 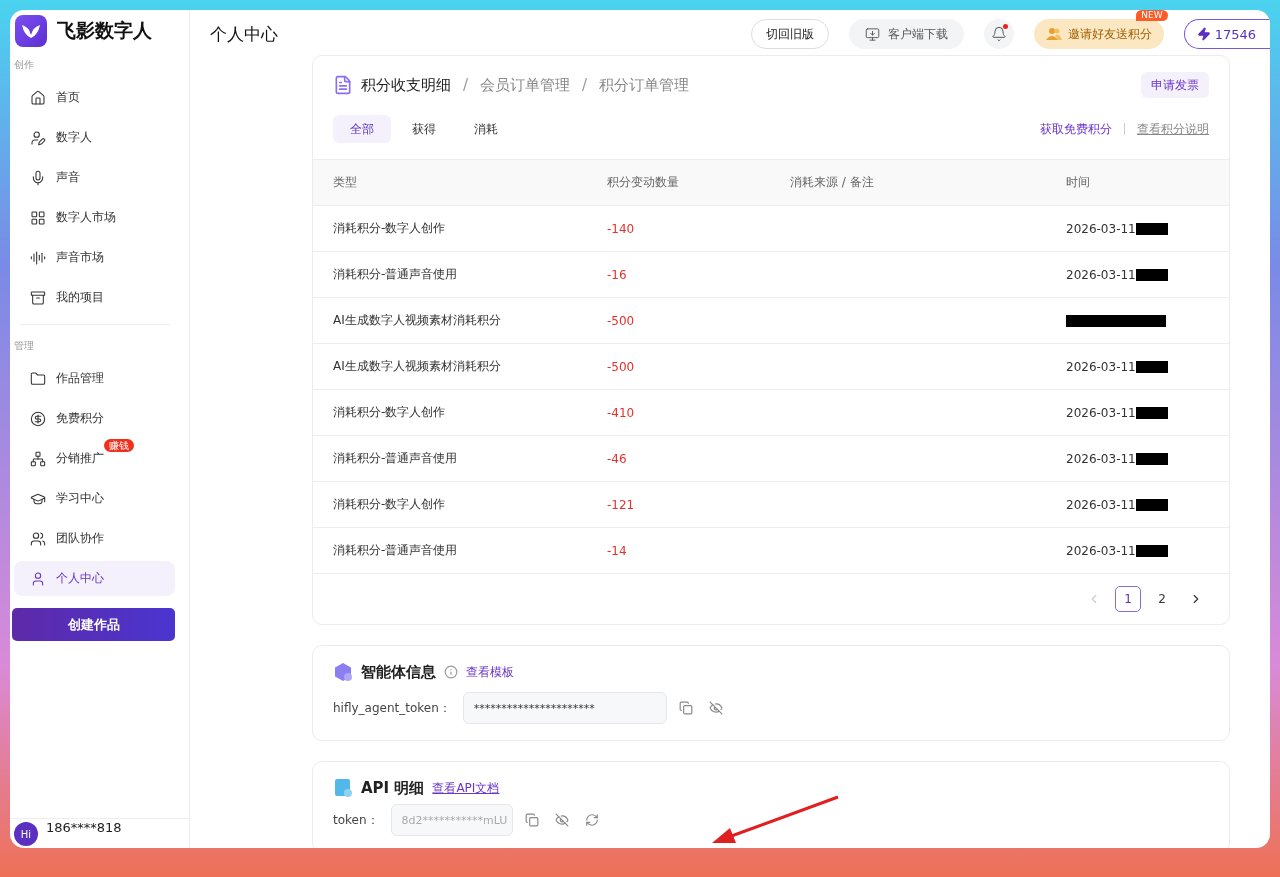 I want to click on microphone-icon, so click(x=38, y=177).